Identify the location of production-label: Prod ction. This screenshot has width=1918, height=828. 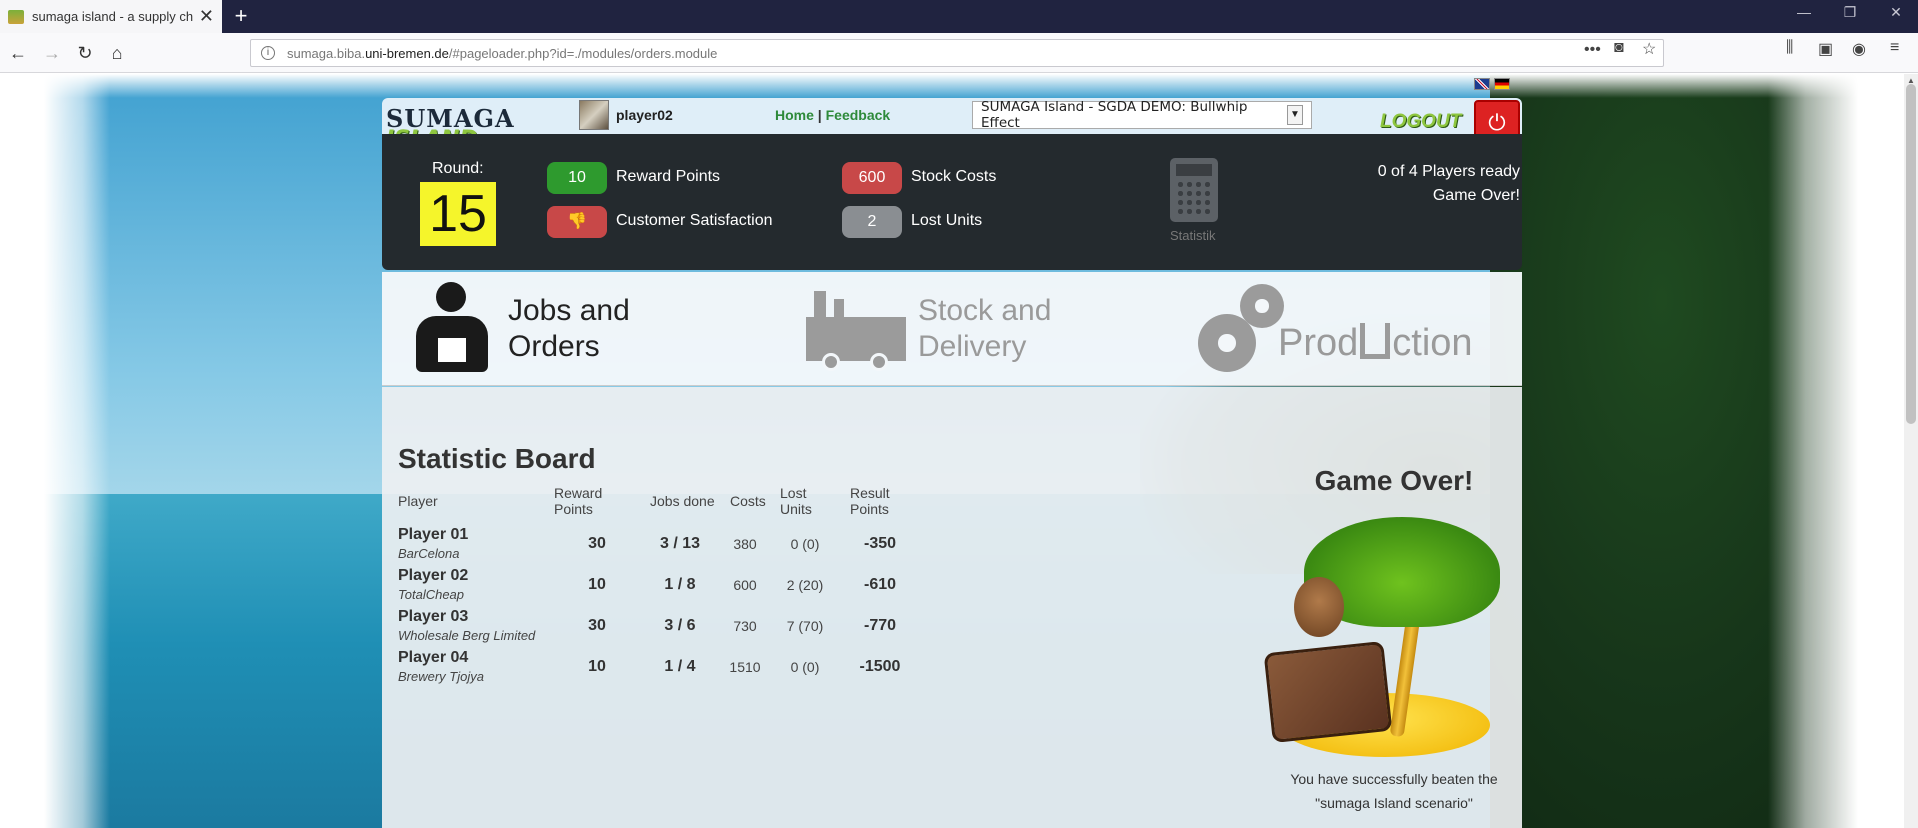
(1375, 343).